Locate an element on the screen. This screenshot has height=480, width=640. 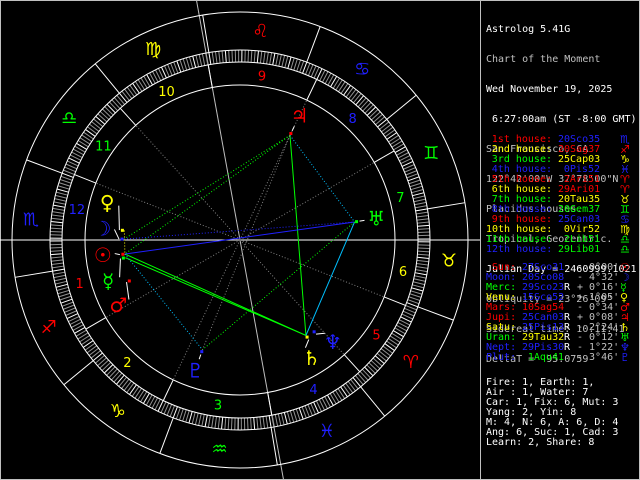
scorpio-icon: ♏︎ is located at coordinates (31, 220).